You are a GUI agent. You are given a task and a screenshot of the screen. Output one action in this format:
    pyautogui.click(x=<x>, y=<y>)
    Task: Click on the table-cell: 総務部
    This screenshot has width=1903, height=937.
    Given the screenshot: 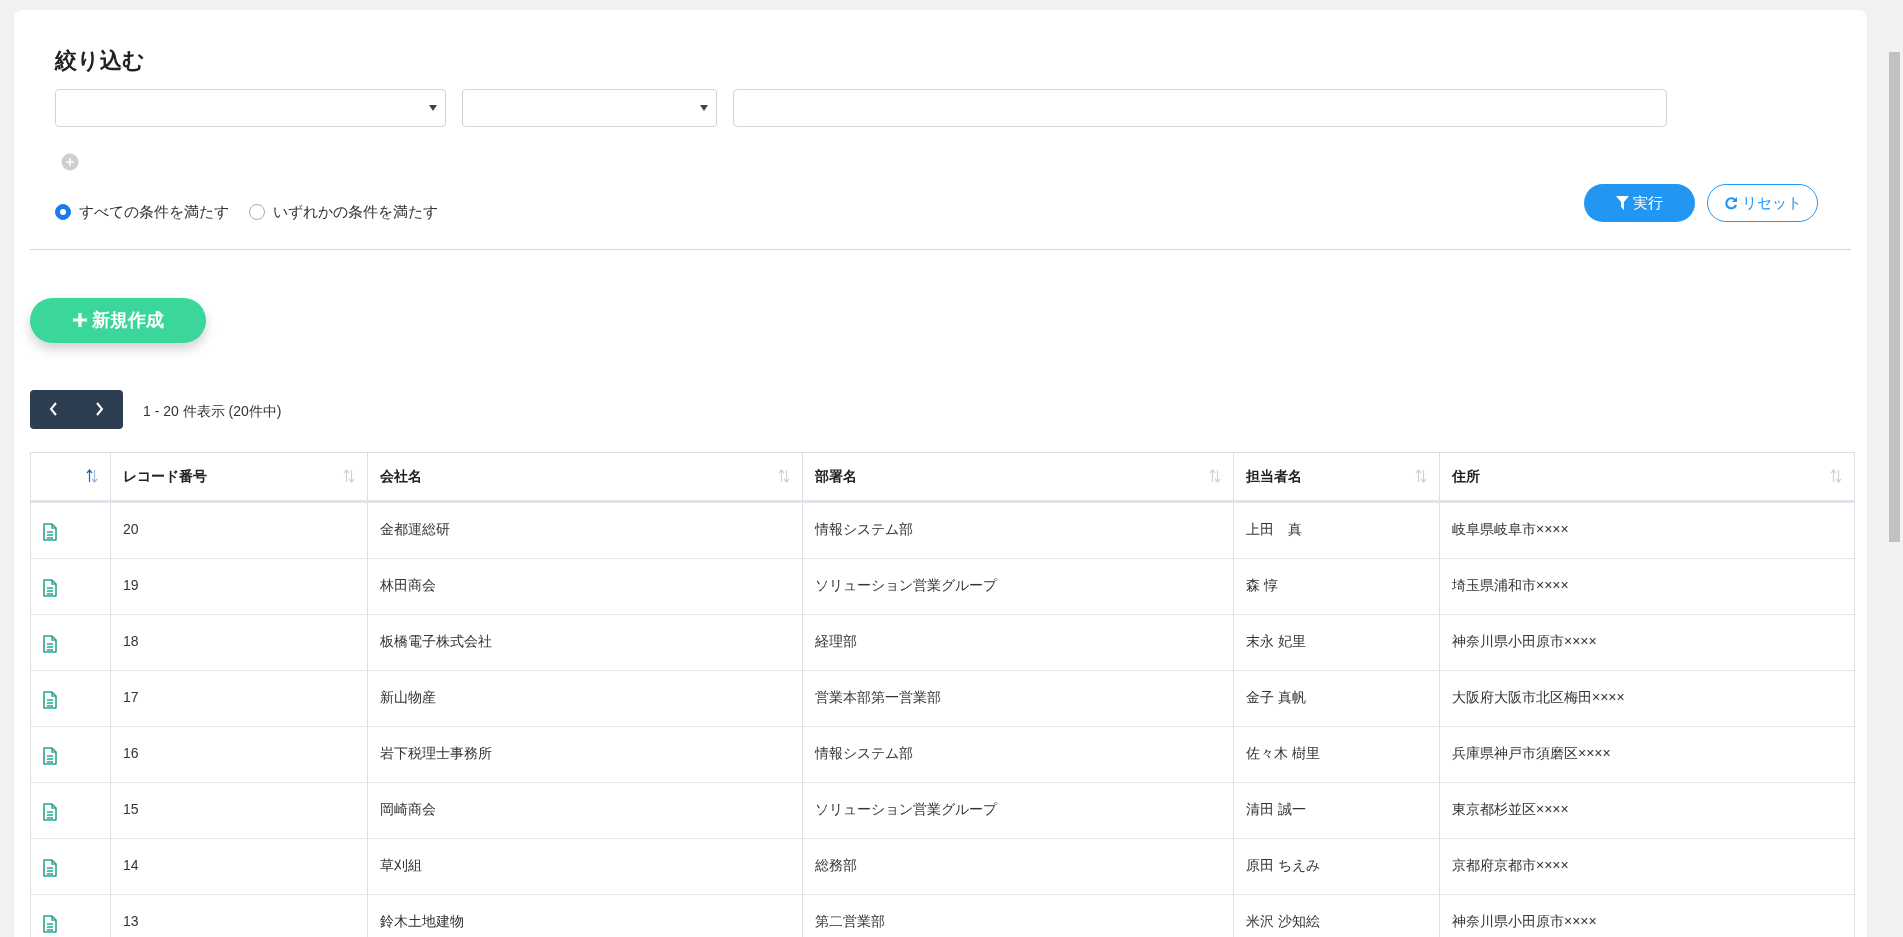 What is the action you would take?
    pyautogui.click(x=836, y=864)
    